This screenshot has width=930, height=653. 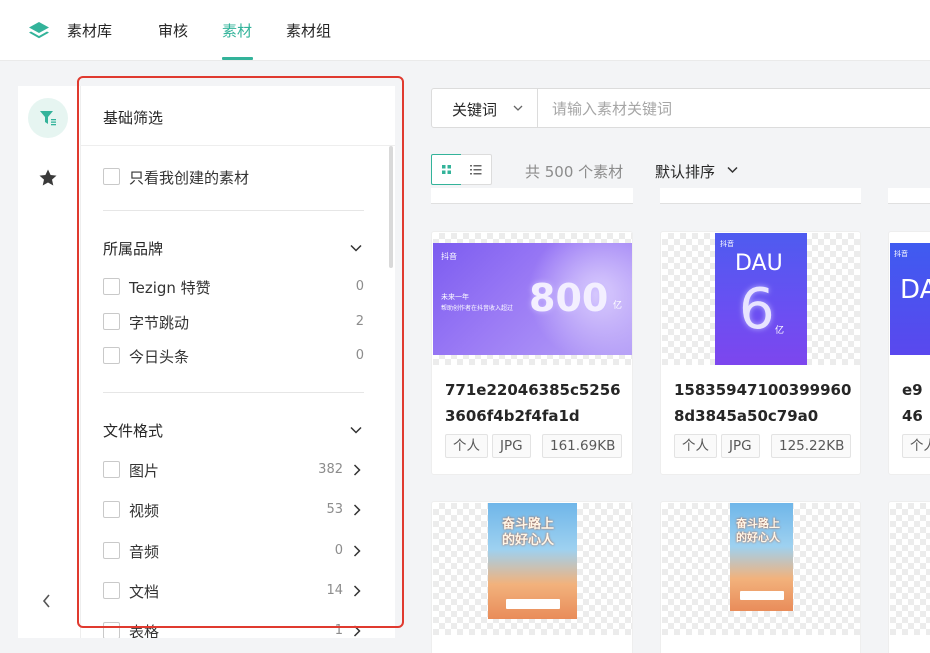 What do you see at coordinates (535, 403) in the screenshot?
I see `asset-name: 771e22046385c52563606f4b2f4fa1d` at bounding box center [535, 403].